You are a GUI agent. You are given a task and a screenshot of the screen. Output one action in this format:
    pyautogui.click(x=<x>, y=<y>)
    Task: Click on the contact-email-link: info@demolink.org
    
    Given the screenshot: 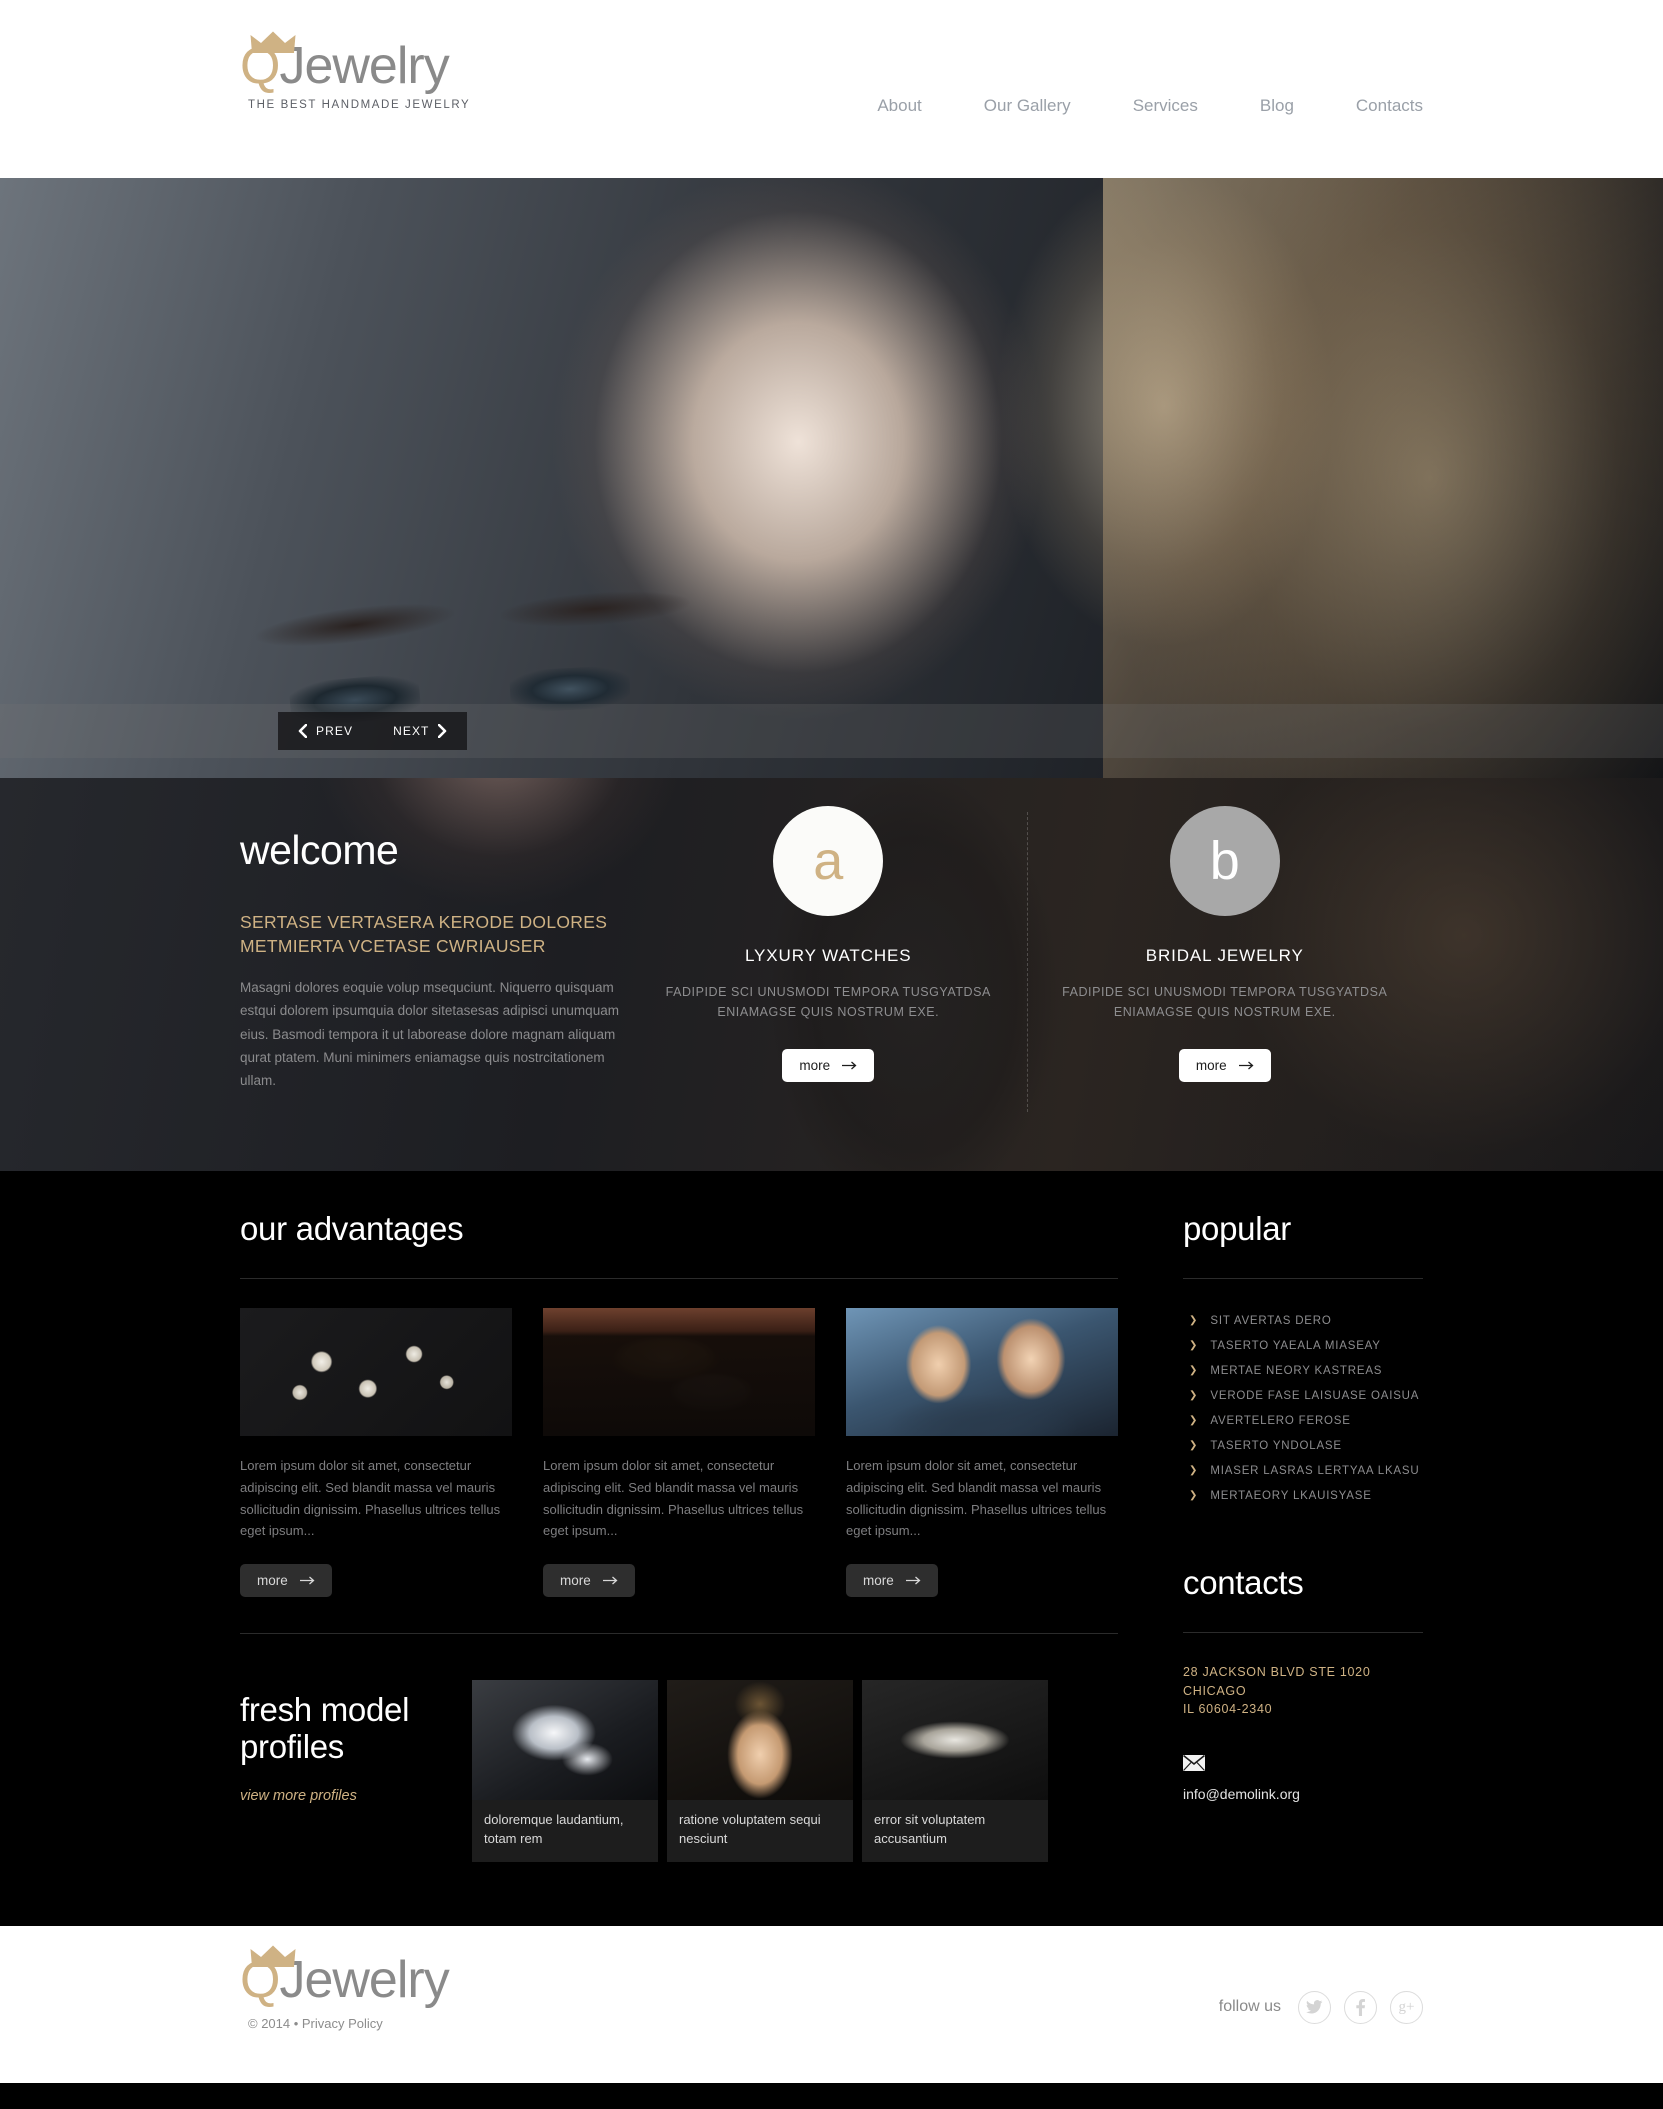 What is the action you would take?
    pyautogui.click(x=1241, y=1794)
    